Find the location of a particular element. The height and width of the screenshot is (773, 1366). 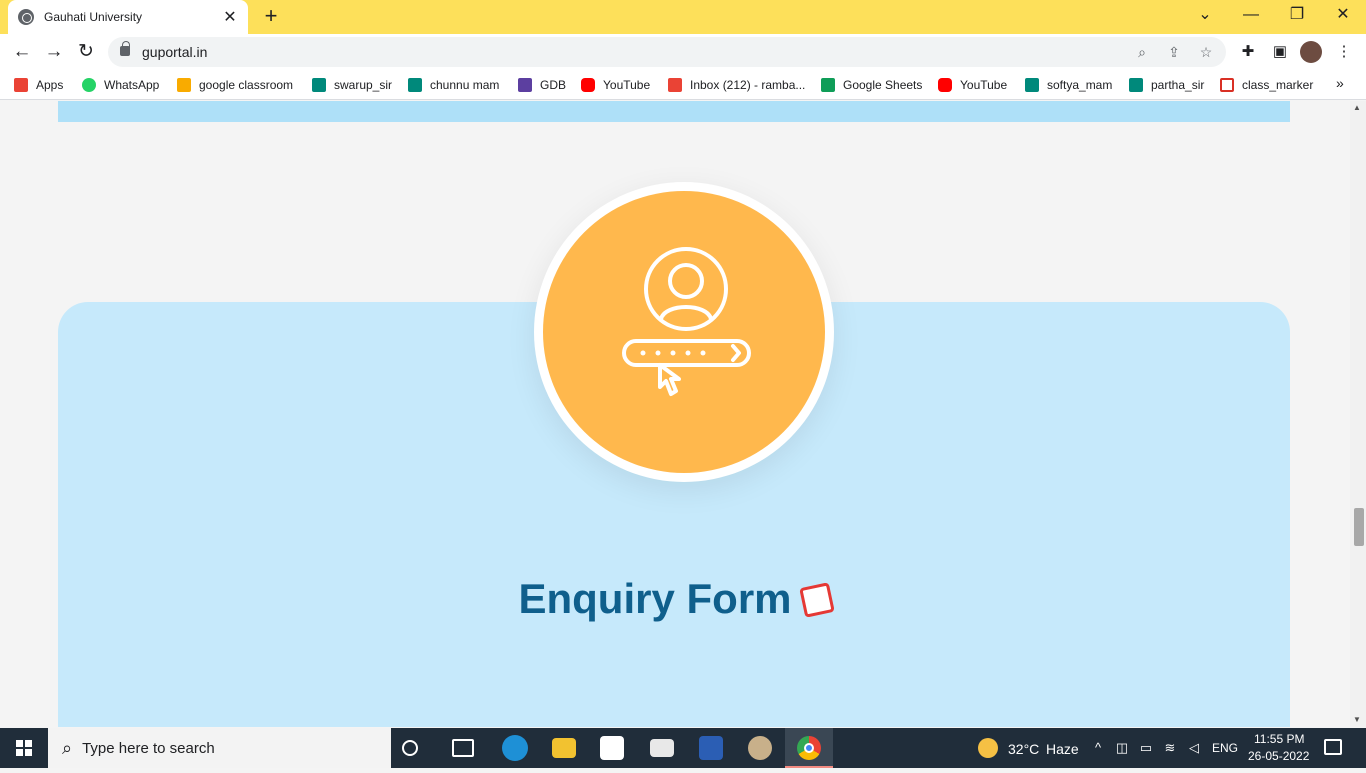

bookmark-apps: Apps is located at coordinates (38, 85).